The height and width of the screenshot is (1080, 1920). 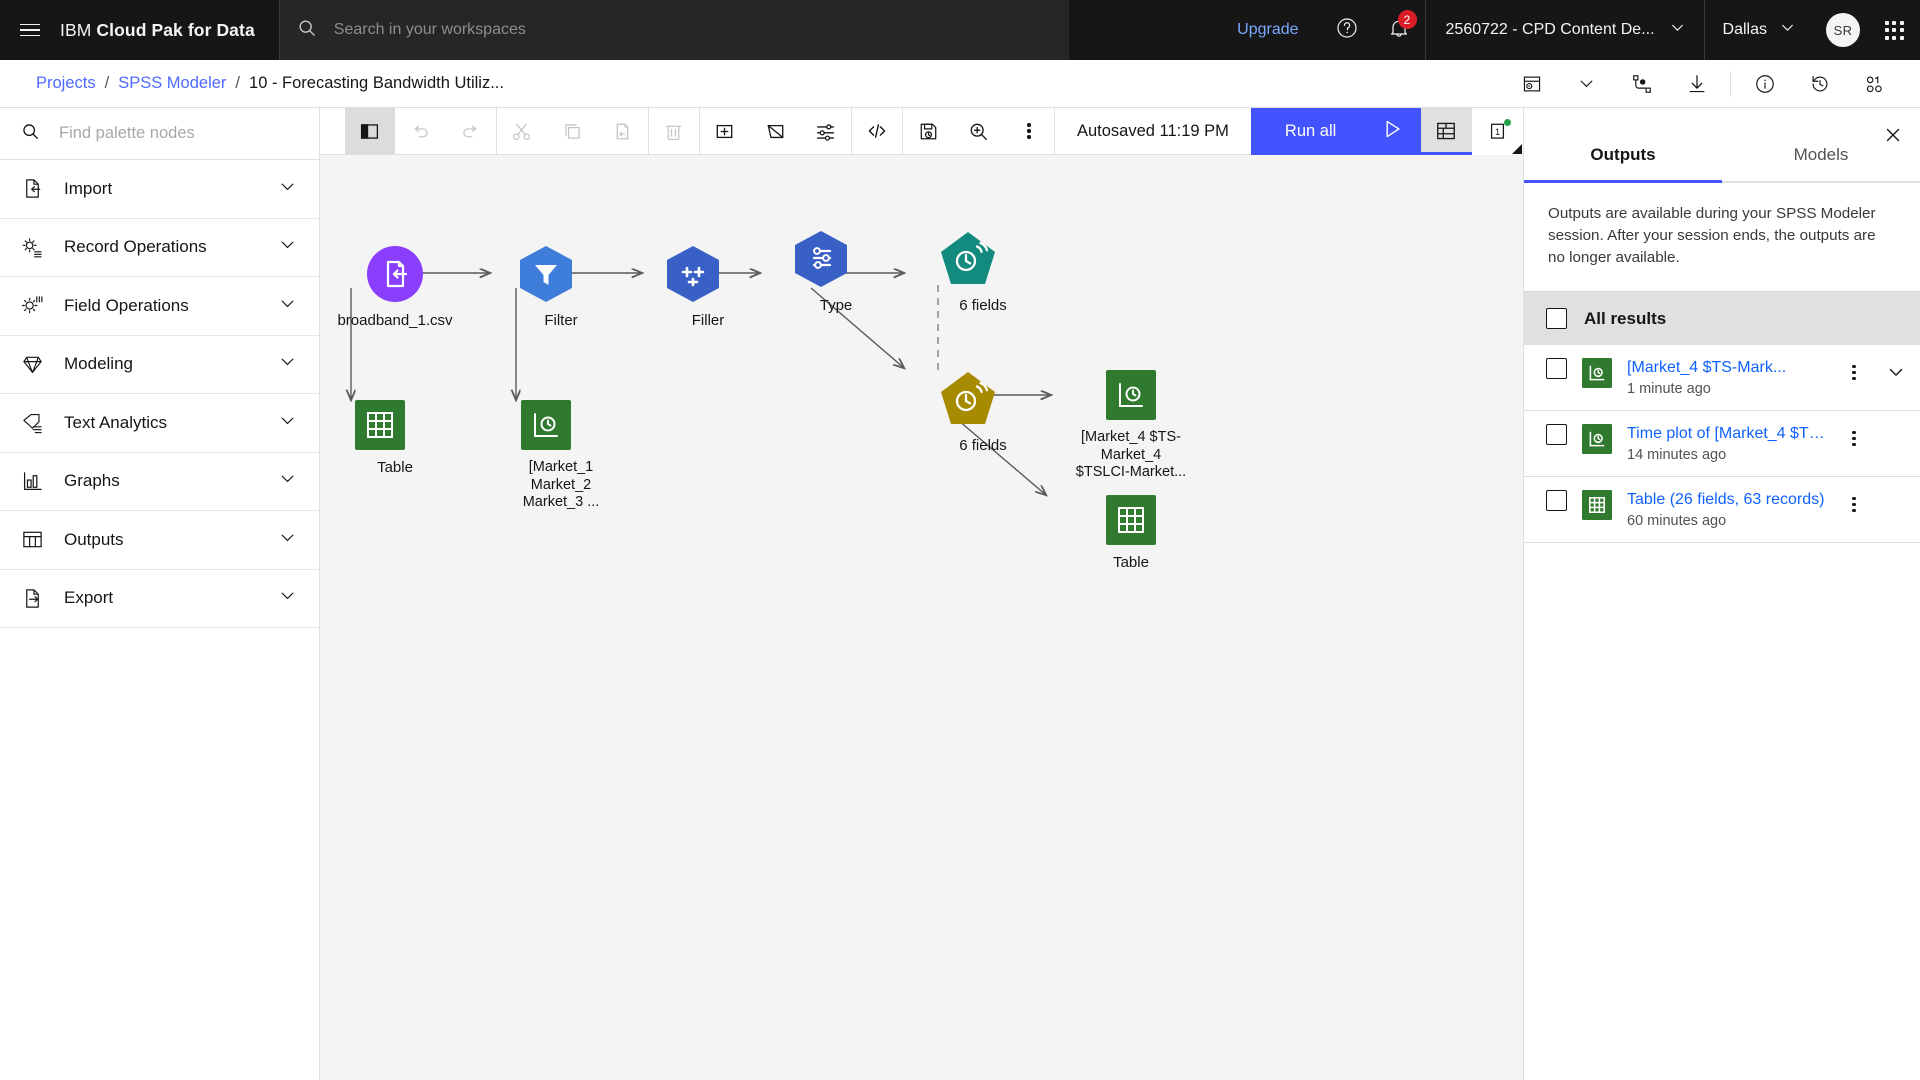 I want to click on canvas-node-import: broadband_1.csv, so click(x=395, y=287).